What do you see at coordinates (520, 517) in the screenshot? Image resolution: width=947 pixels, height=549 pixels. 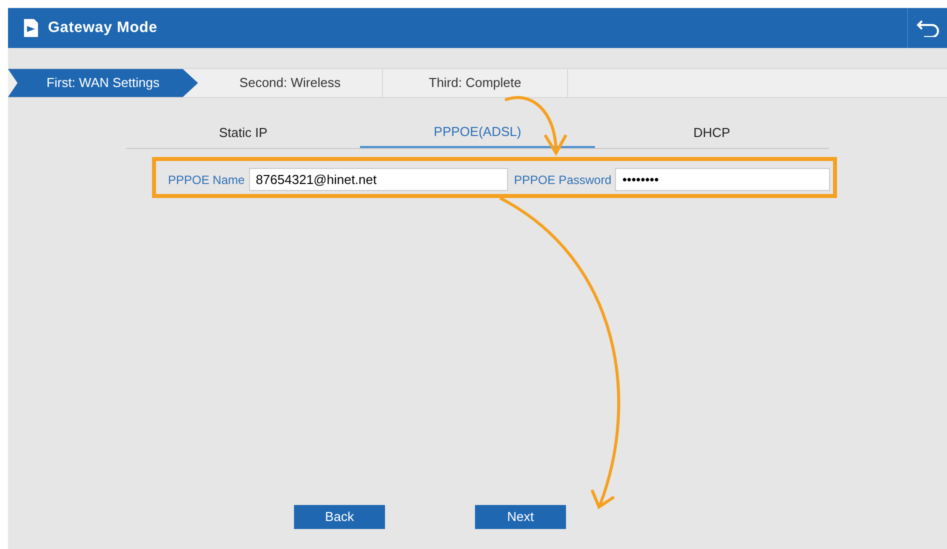 I see `nav-button: Next` at bounding box center [520, 517].